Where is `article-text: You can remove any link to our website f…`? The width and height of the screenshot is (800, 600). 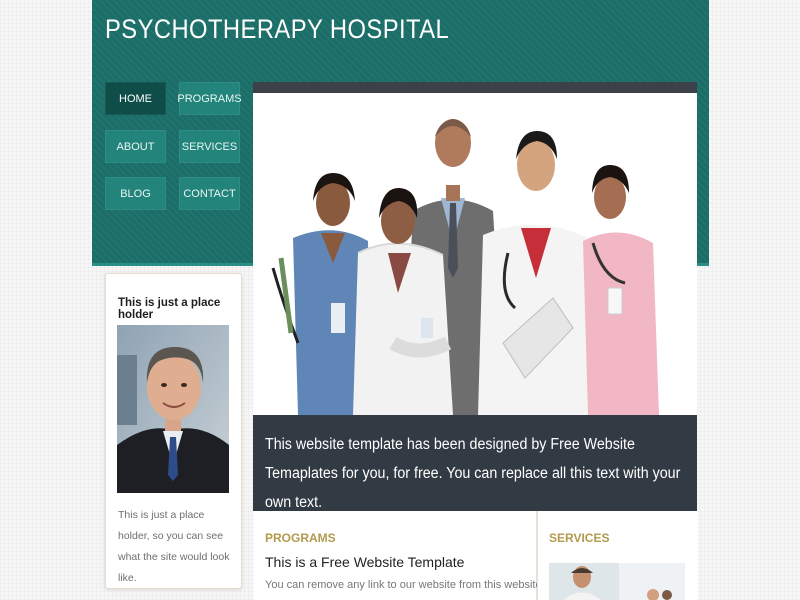 article-text: You can remove any link to our website f… is located at coordinates (427, 585).